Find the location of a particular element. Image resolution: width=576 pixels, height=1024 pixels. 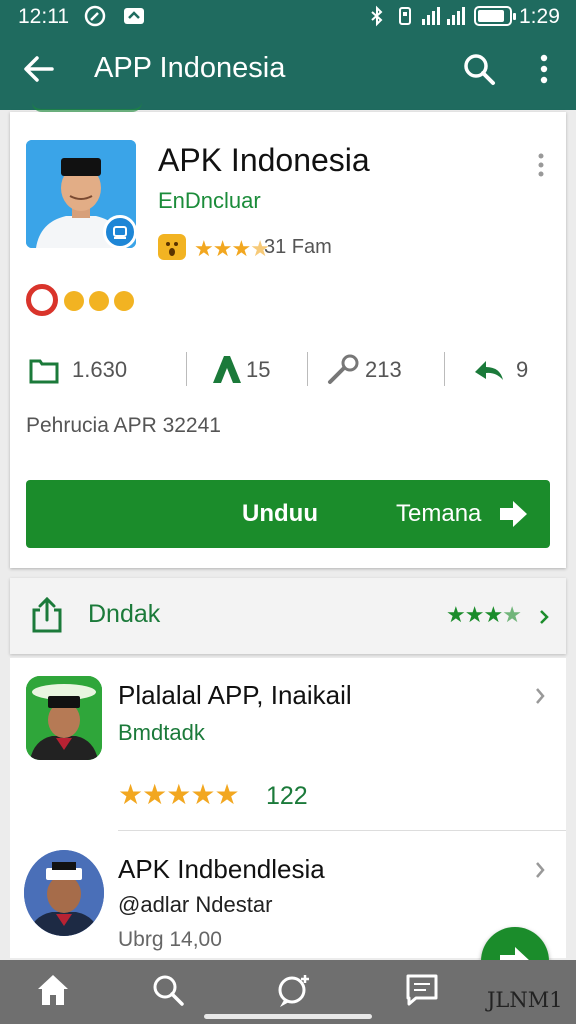

vibrate-icon is located at coordinates (405, 16).